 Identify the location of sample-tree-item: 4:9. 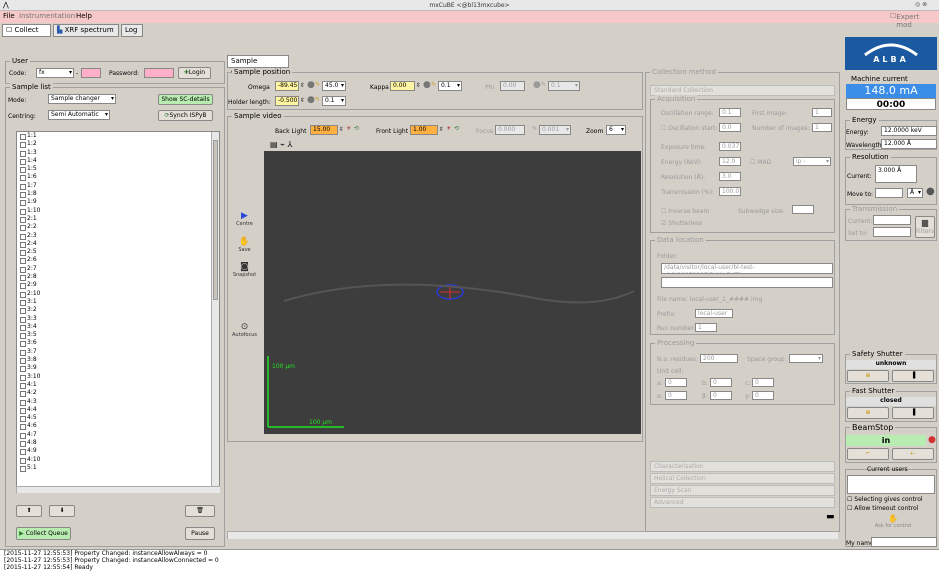
(118, 451).